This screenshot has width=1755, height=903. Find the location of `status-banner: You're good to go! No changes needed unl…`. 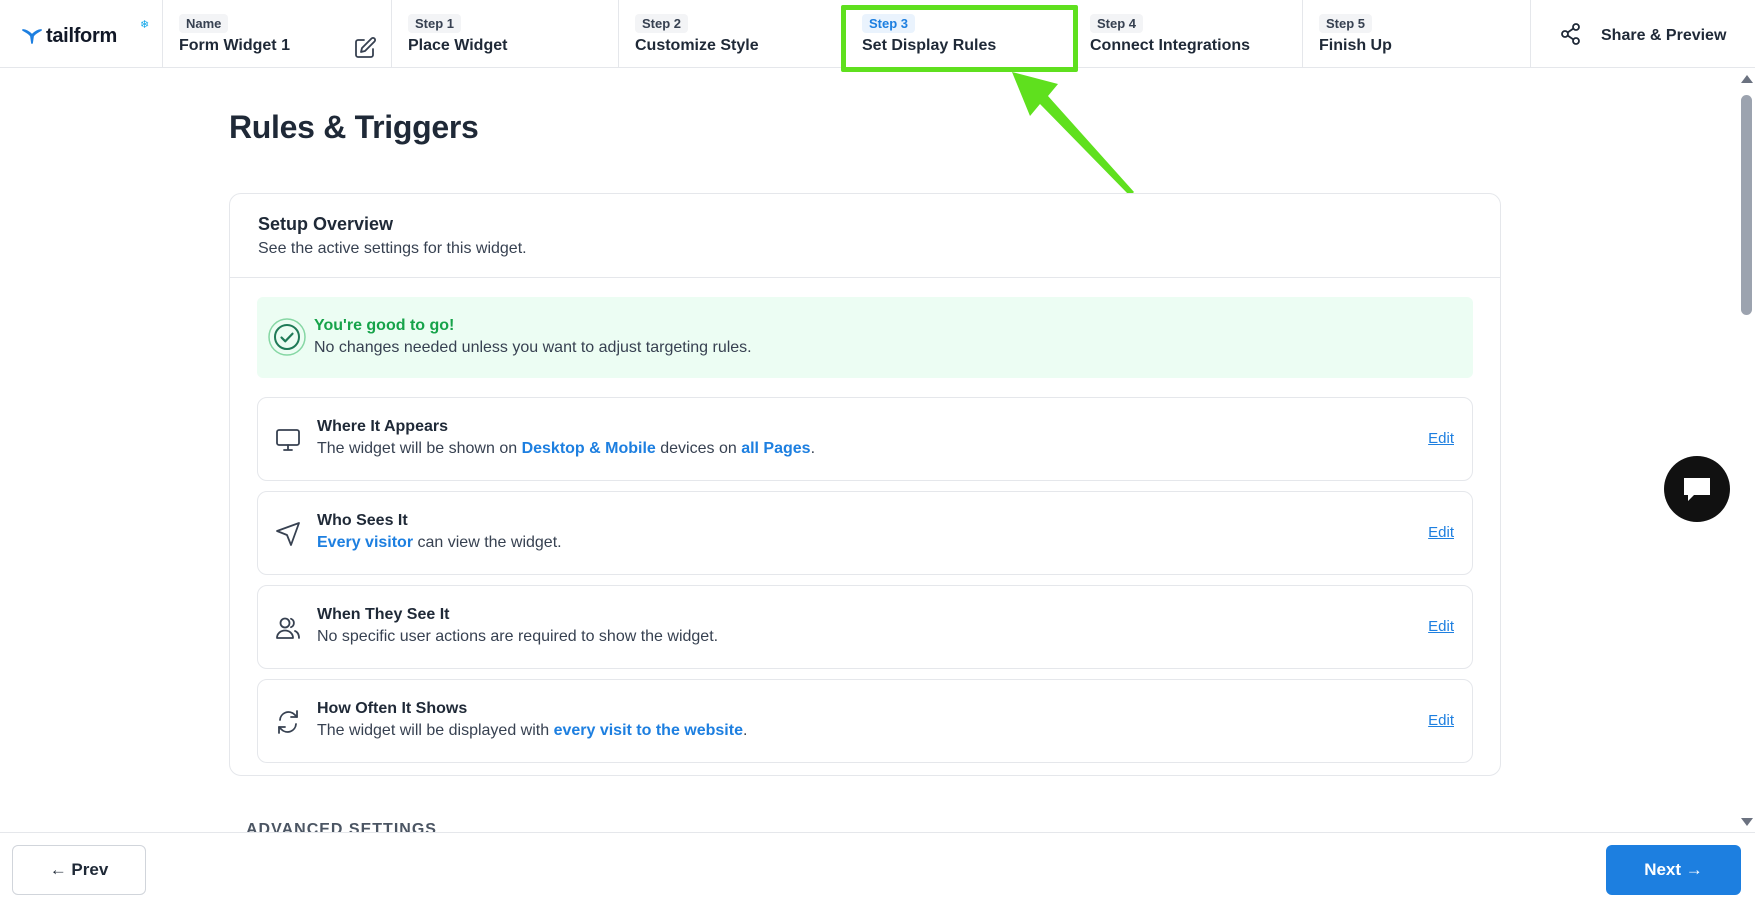

status-banner: You're good to go! No changes needed unl… is located at coordinates (865, 337).